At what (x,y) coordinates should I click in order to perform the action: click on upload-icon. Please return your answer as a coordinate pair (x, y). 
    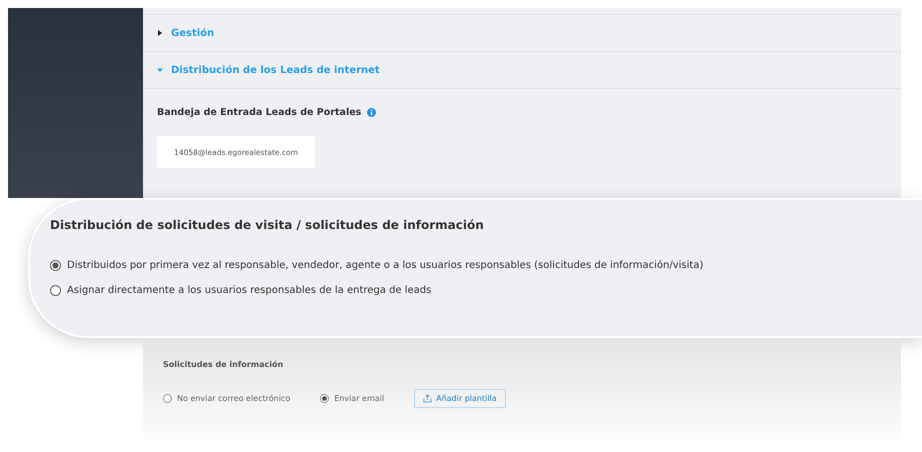
    Looking at the image, I should click on (427, 398).